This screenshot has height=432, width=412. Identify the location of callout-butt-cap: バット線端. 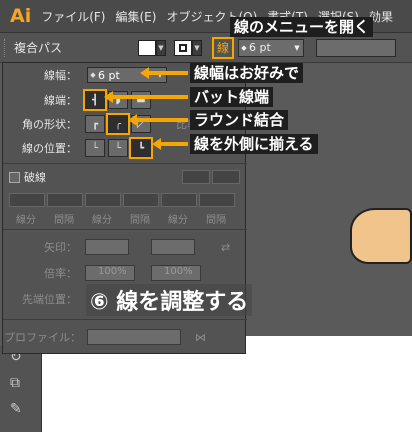
(232, 97).